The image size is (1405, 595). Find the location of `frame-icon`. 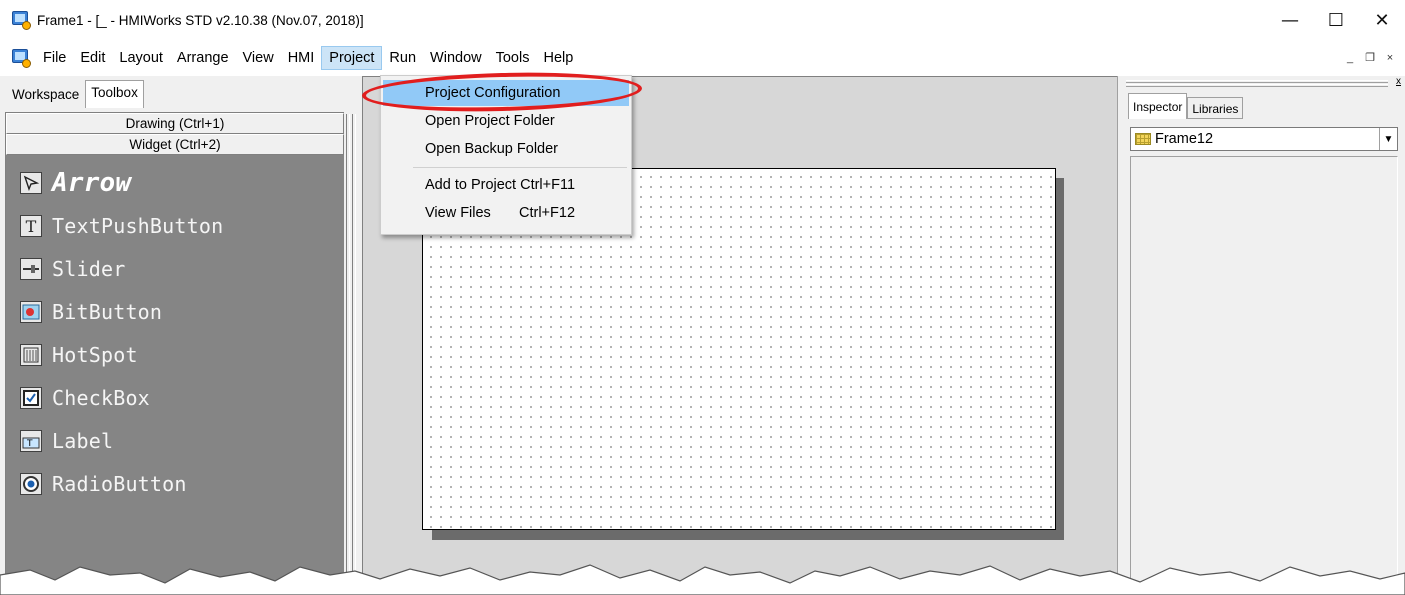

frame-icon is located at coordinates (1143, 139).